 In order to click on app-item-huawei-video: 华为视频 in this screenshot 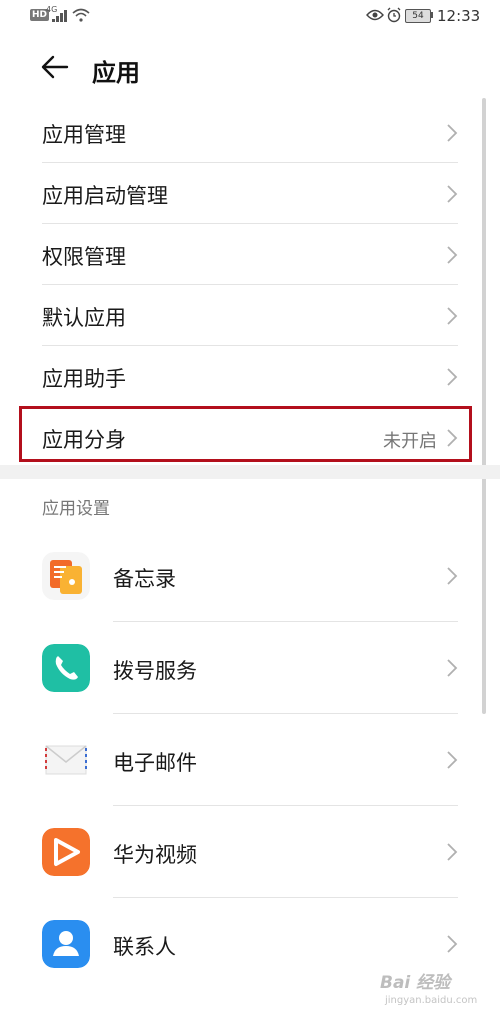, I will do `click(250, 852)`.